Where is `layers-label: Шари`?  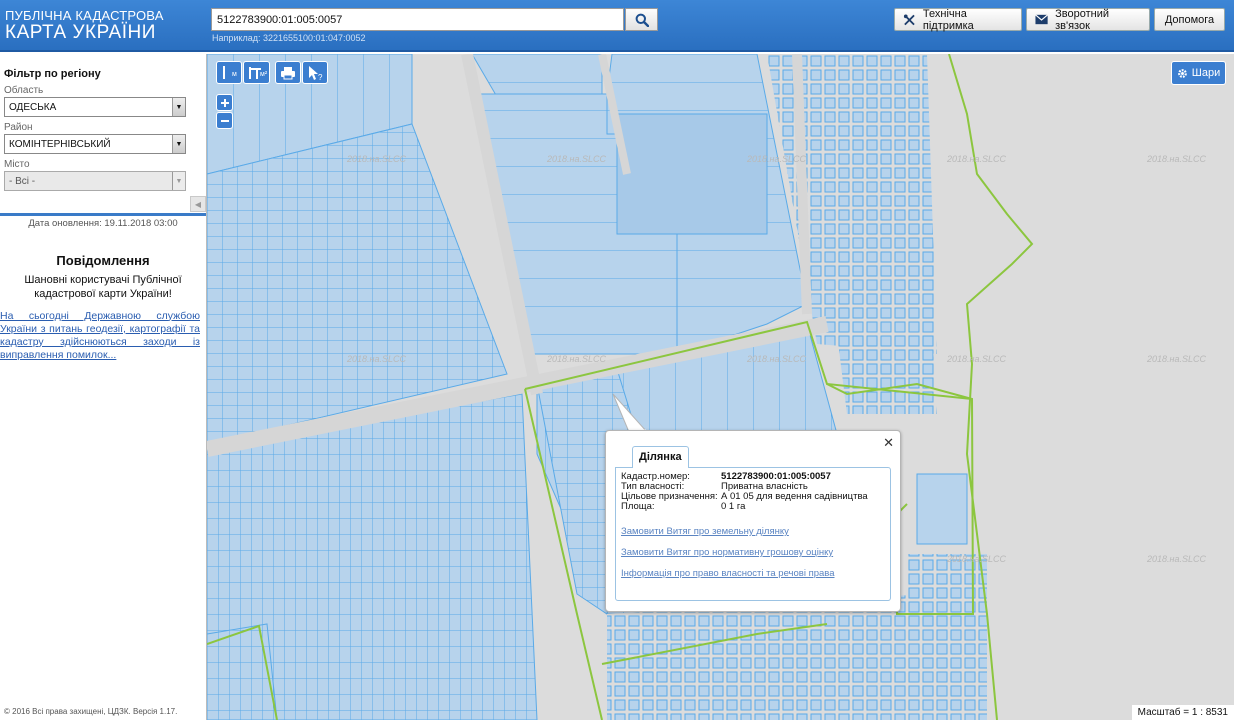 layers-label: Шари is located at coordinates (1206, 73).